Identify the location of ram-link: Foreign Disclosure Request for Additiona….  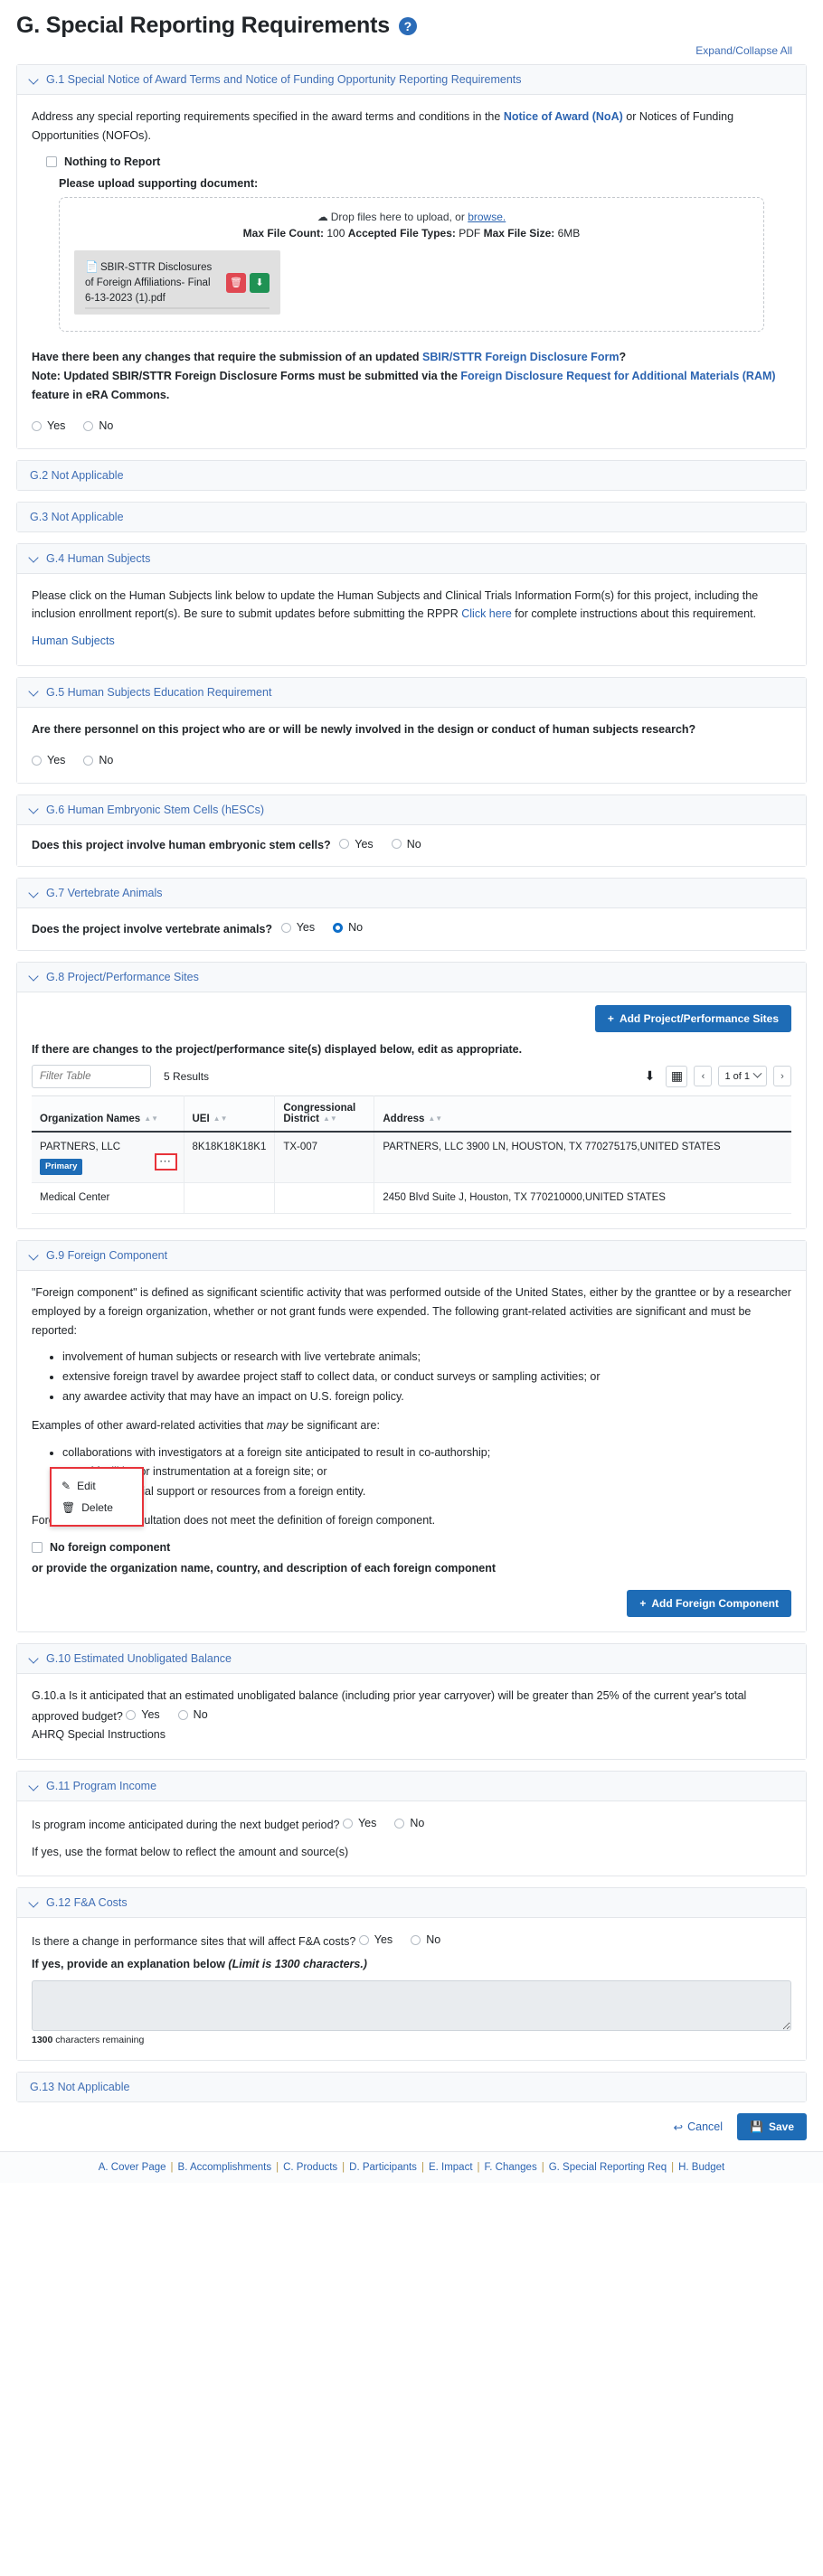
(617, 376).